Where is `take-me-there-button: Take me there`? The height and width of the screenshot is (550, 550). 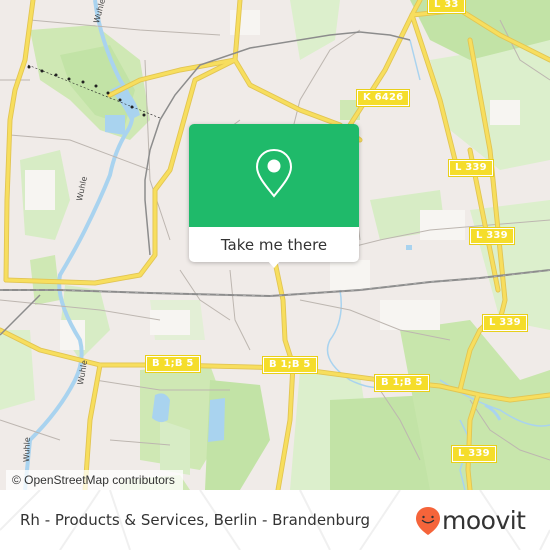 take-me-there-button: Take me there is located at coordinates (274, 244).